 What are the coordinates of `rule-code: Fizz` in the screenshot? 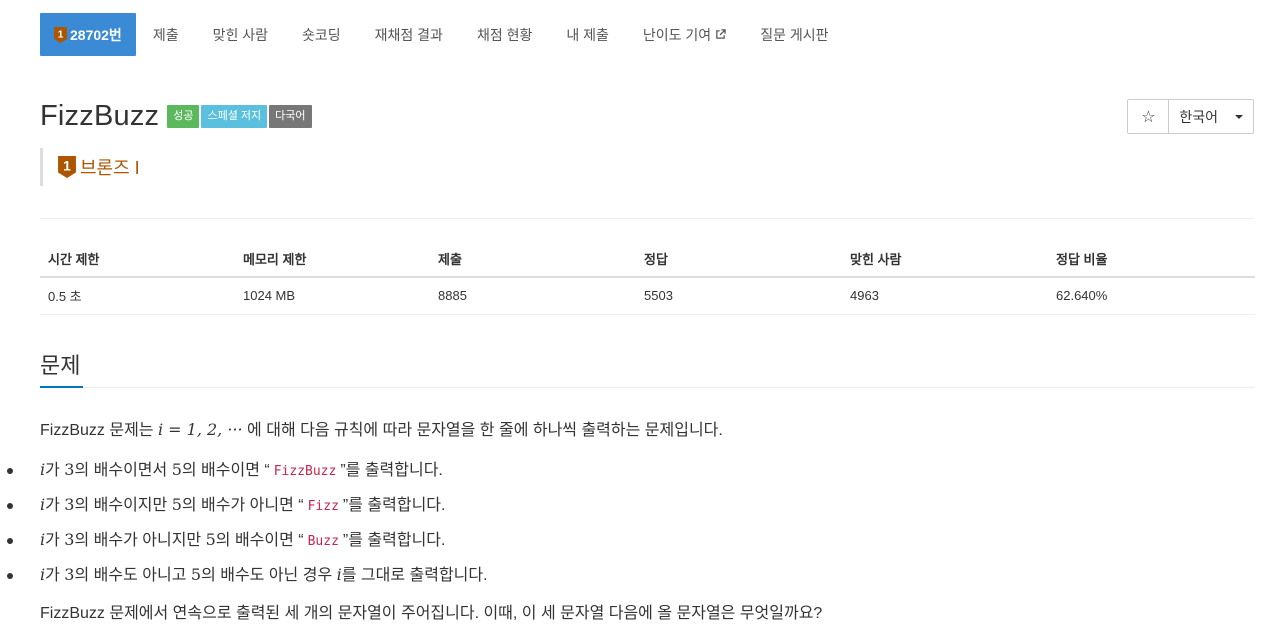 It's located at (323, 506).